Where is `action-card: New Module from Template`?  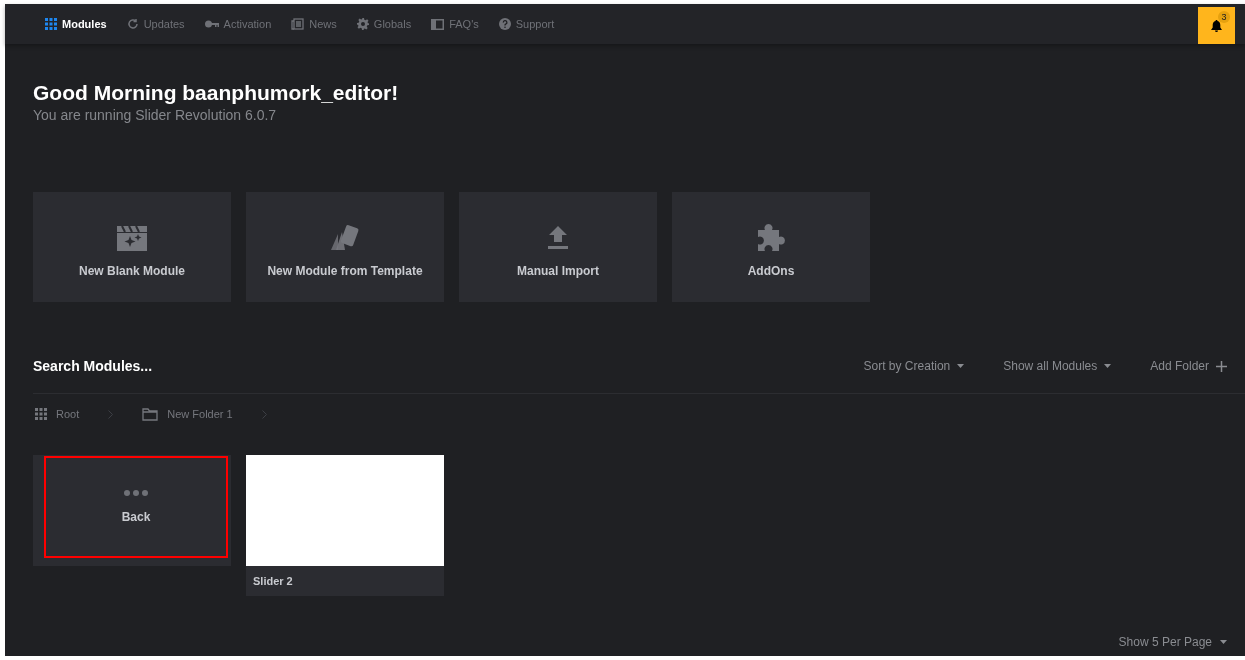
action-card: New Module from Template is located at coordinates (345, 247).